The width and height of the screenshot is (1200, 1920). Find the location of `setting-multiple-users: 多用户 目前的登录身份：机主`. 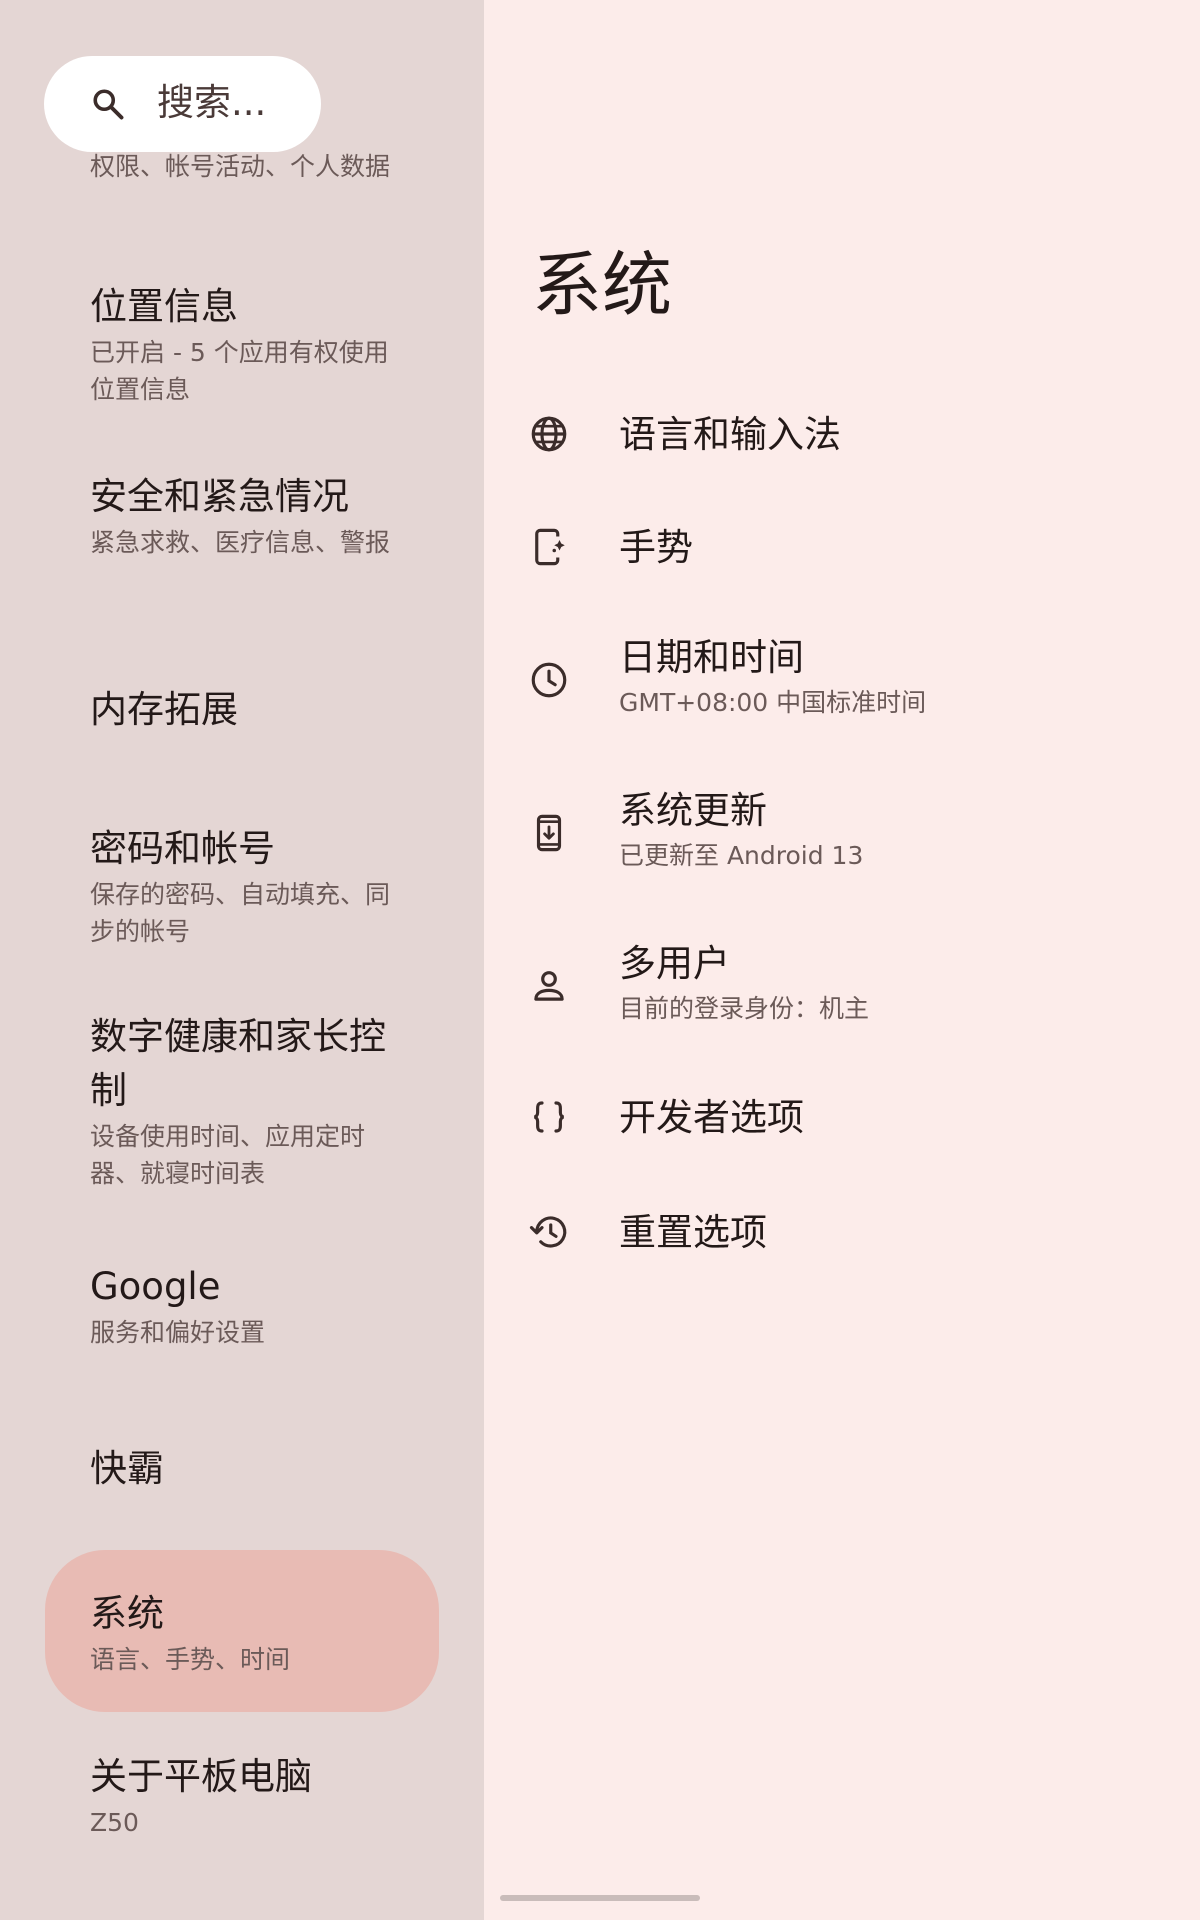

setting-multiple-users: 多用户 目前的登录身份：机主 is located at coordinates (842, 991).